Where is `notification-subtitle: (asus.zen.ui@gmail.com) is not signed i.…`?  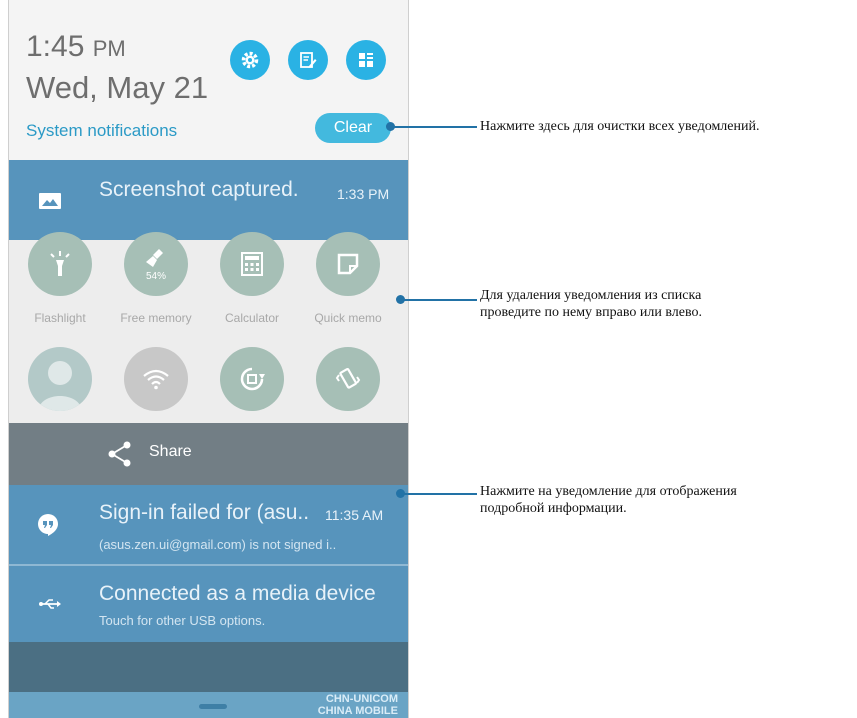 notification-subtitle: (asus.zen.ui@gmail.com) is not signed i.… is located at coordinates (218, 544).